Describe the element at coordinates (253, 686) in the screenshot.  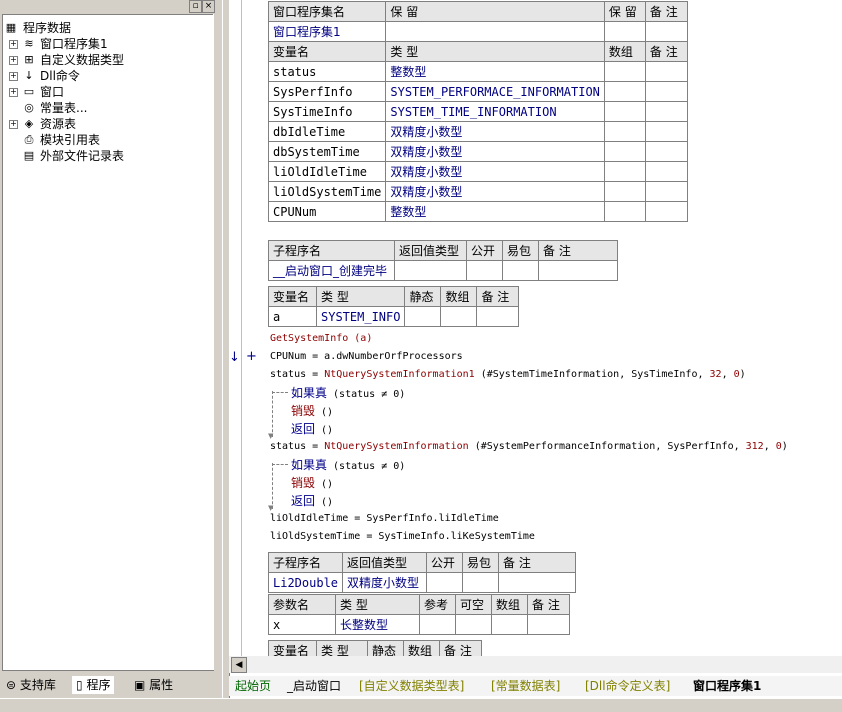
I see `tab-start-page: 起始页` at that location.